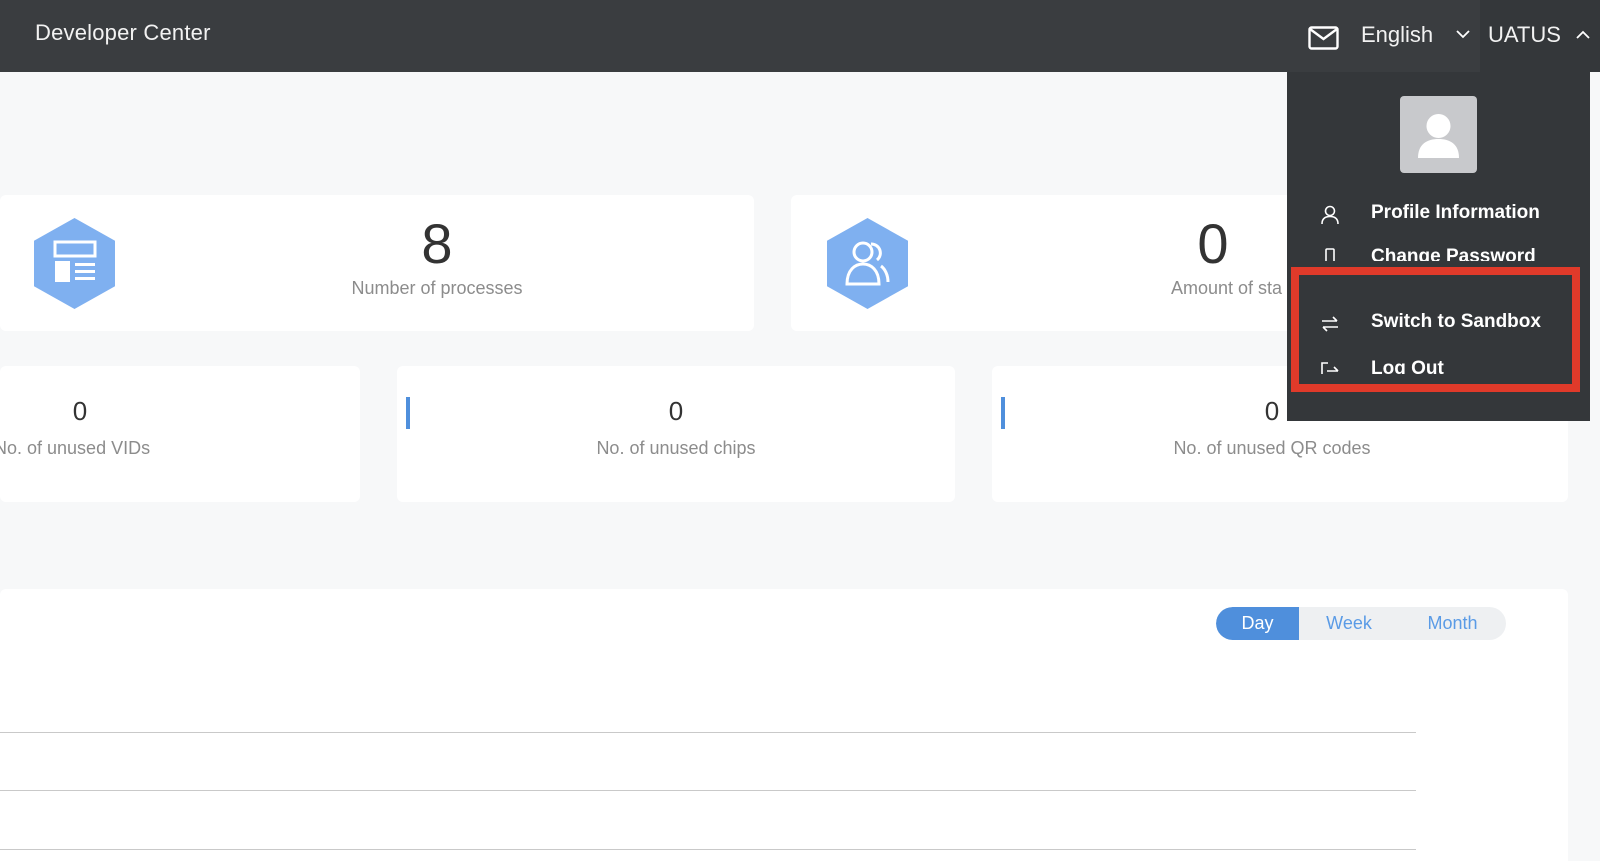 The width and height of the screenshot is (1600, 861). Describe the element at coordinates (1524, 35) in the screenshot. I see `username: UATUS` at that location.